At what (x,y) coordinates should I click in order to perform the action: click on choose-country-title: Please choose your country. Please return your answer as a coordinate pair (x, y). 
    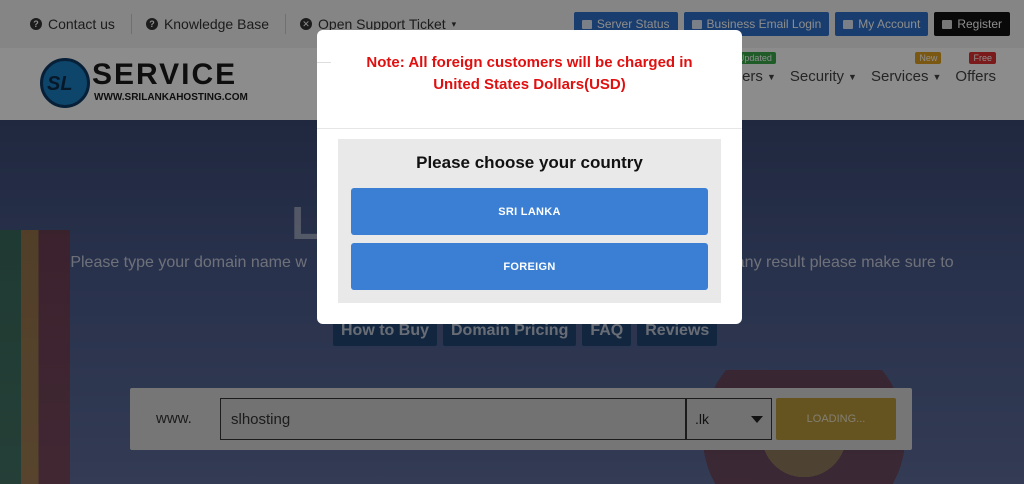
    Looking at the image, I should click on (529, 162).